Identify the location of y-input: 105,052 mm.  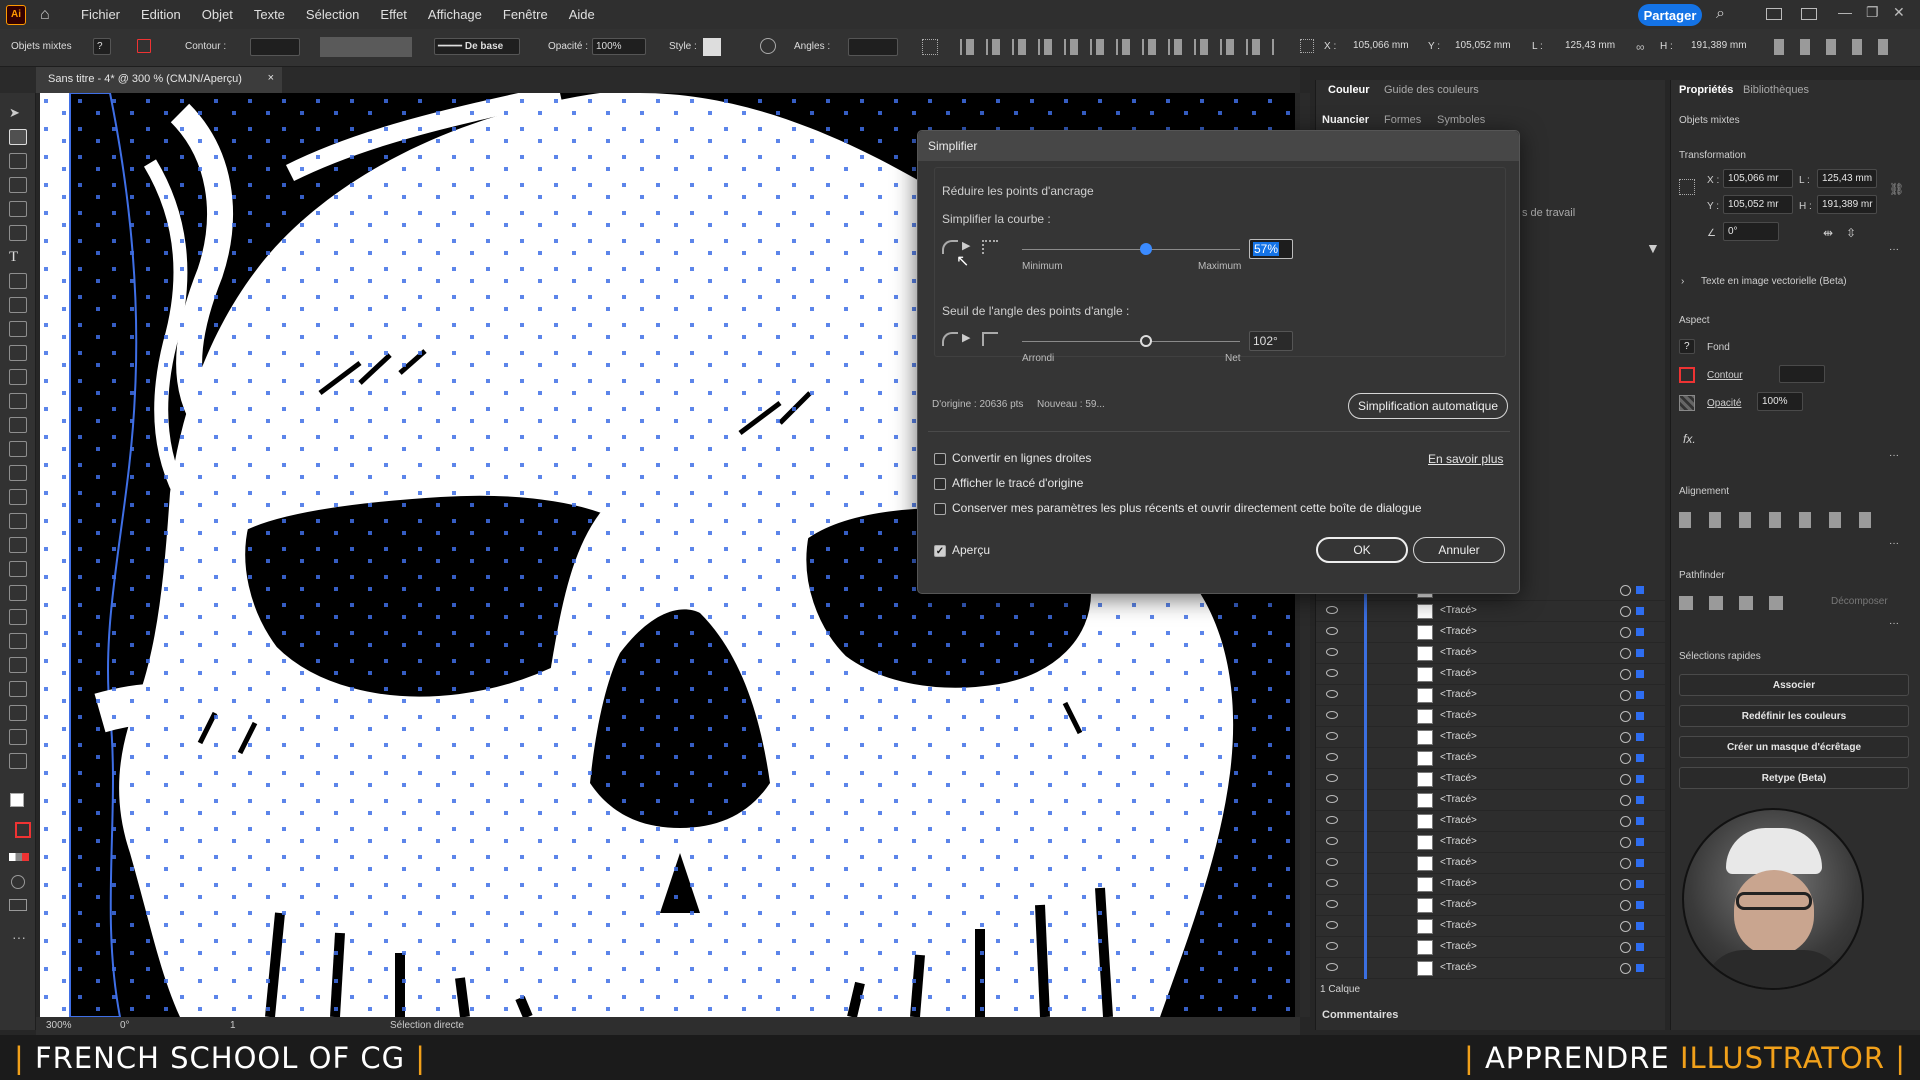
(1489, 45).